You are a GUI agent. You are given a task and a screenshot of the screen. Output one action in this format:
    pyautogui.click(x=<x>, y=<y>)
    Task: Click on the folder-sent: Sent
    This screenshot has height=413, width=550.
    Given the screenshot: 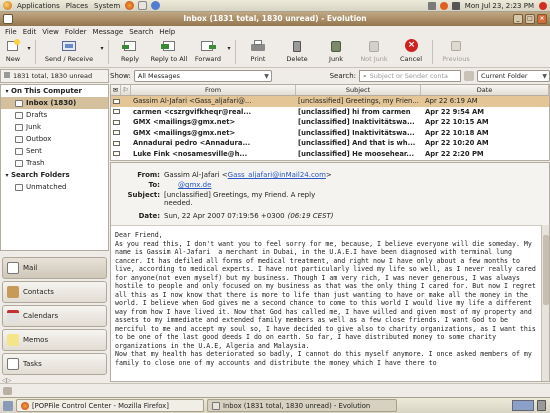 What is the action you would take?
    pyautogui.click(x=54, y=151)
    